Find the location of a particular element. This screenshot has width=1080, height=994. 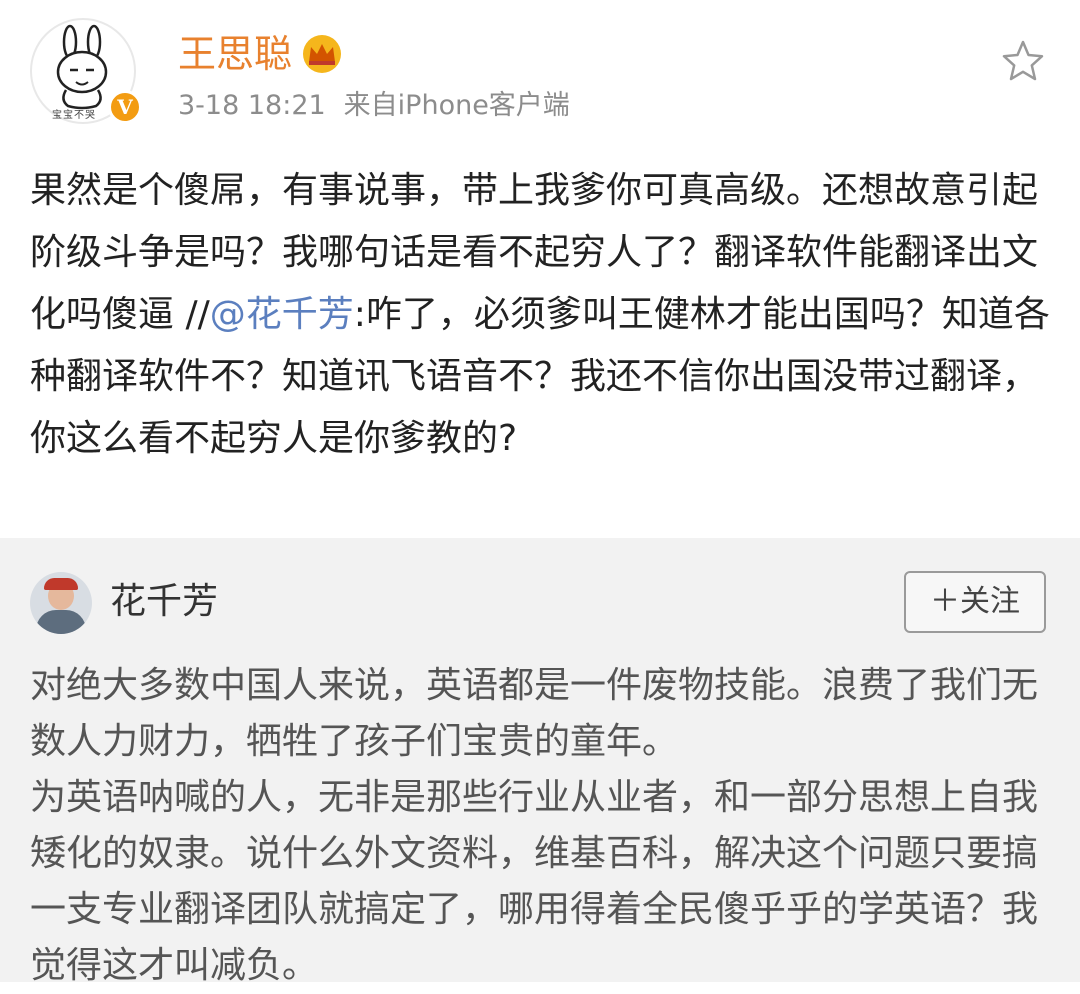

post-username: 王思聪 is located at coordinates (235, 54).